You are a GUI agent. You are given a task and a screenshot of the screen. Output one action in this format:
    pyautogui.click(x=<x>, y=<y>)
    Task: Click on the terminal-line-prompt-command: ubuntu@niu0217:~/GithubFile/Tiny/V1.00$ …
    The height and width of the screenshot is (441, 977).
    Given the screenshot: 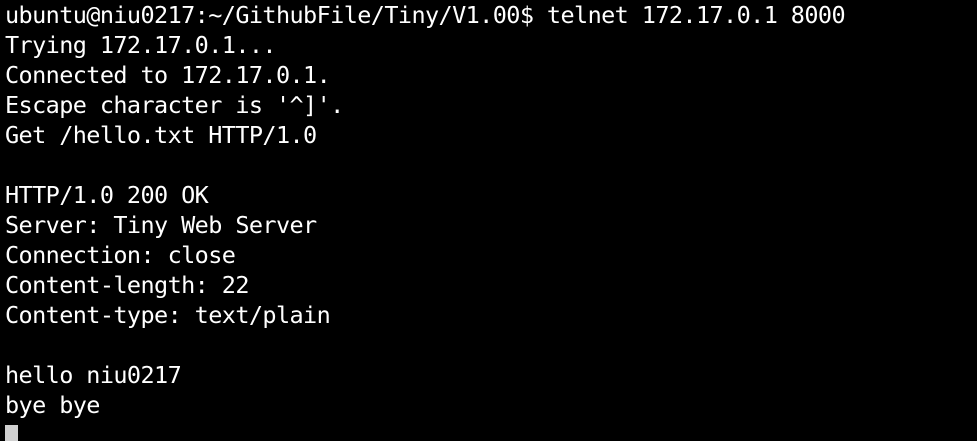 What is the action you would take?
    pyautogui.click(x=425, y=15)
    